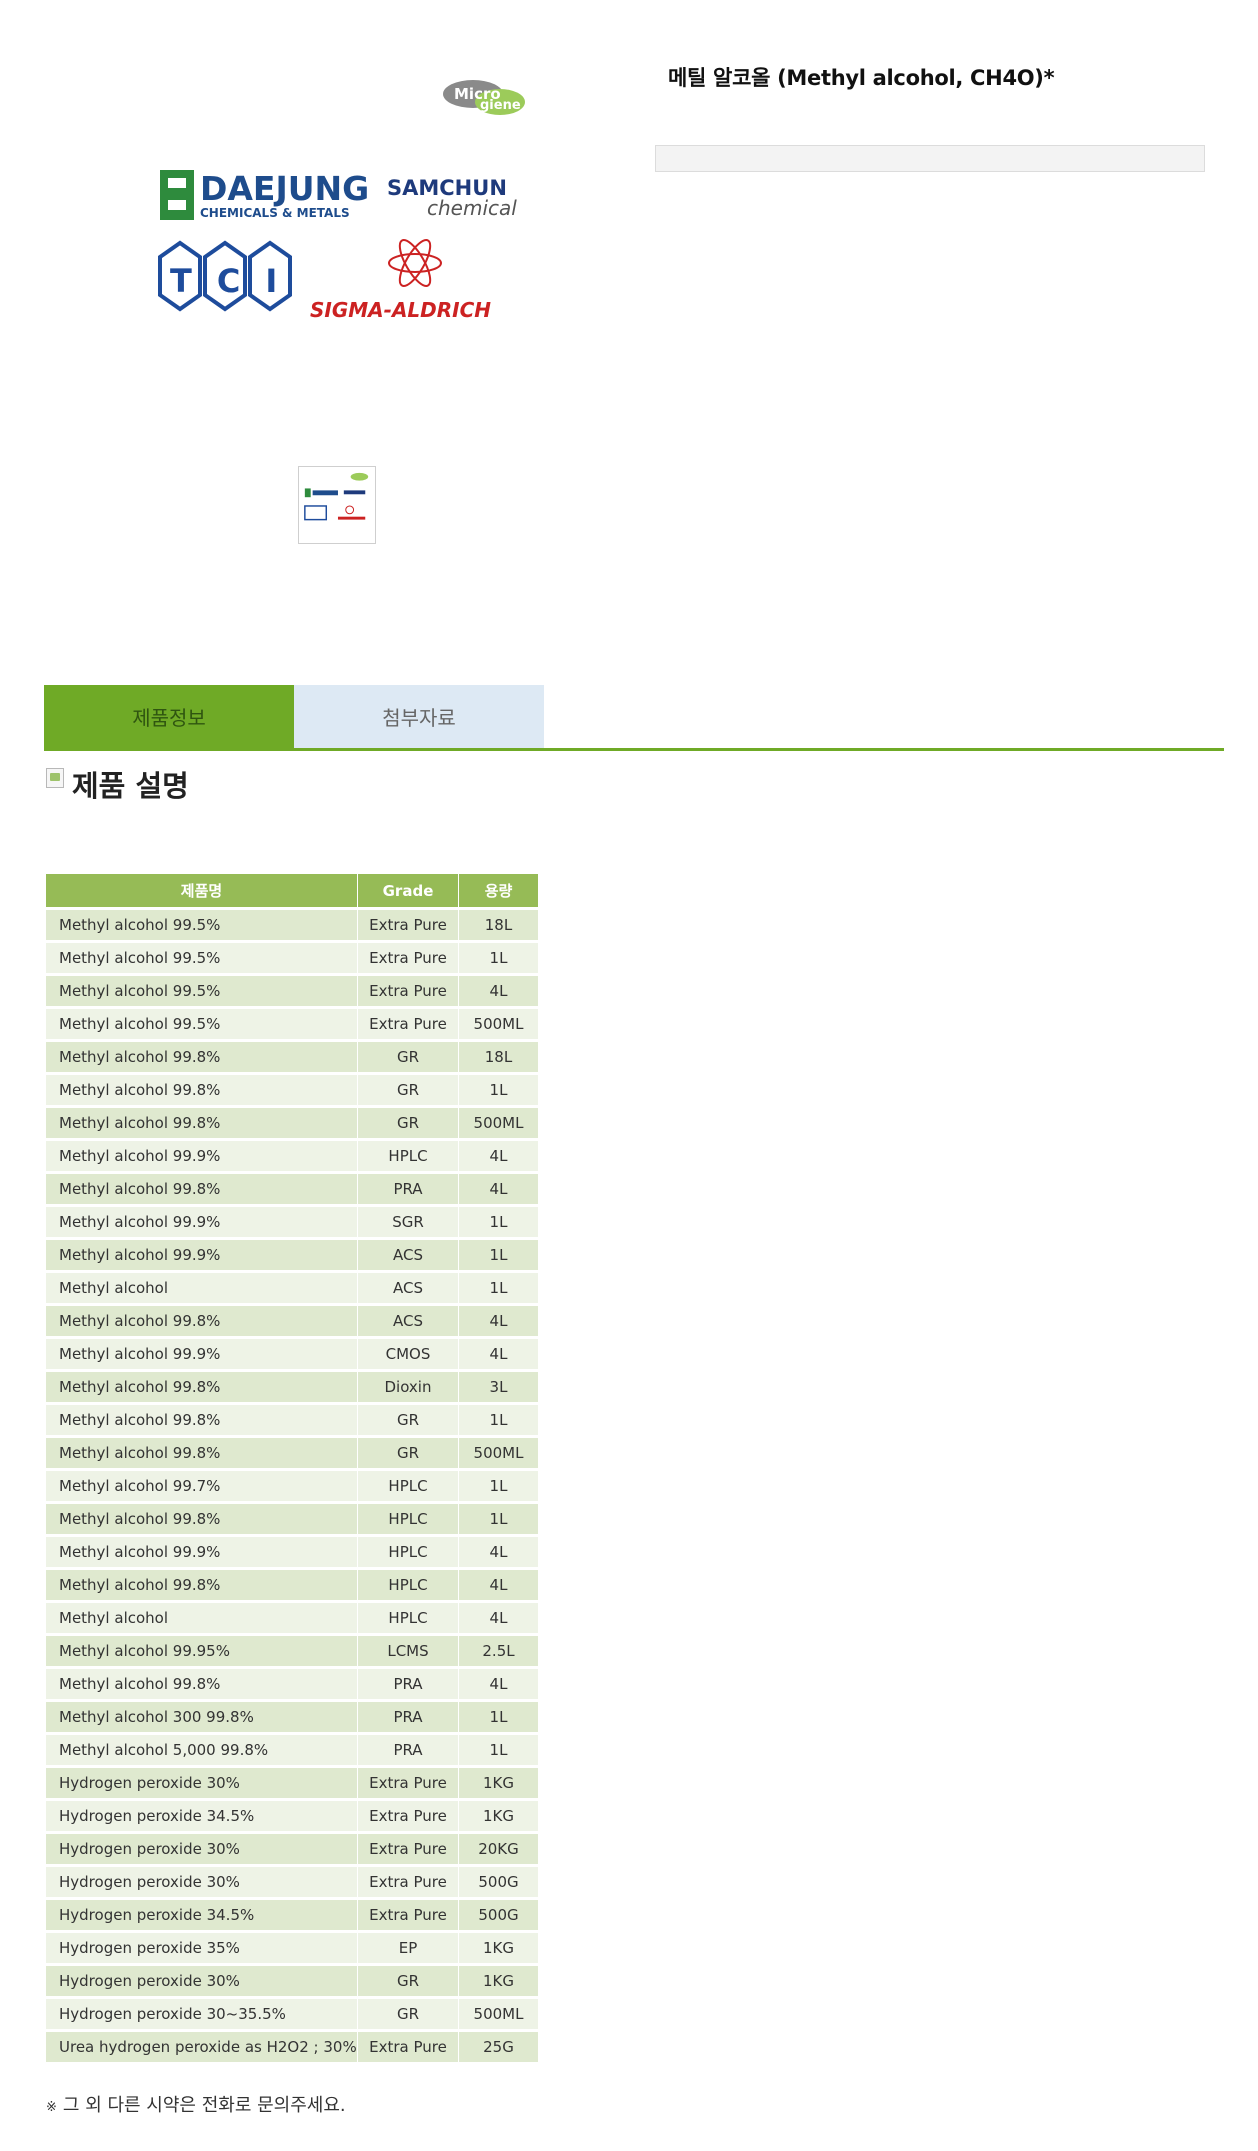 This screenshot has width=1258, height=2151. I want to click on product-thumbnail, so click(337, 505).